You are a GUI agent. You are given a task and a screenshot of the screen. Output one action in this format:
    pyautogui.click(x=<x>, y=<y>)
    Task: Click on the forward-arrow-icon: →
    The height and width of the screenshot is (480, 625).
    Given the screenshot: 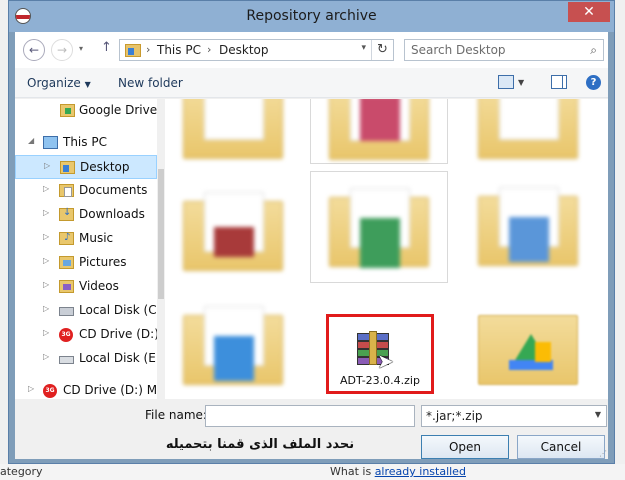 What is the action you would take?
    pyautogui.click(x=62, y=50)
    